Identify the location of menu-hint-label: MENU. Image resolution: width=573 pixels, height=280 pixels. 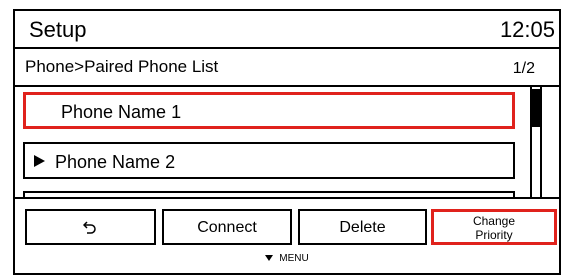
(294, 258).